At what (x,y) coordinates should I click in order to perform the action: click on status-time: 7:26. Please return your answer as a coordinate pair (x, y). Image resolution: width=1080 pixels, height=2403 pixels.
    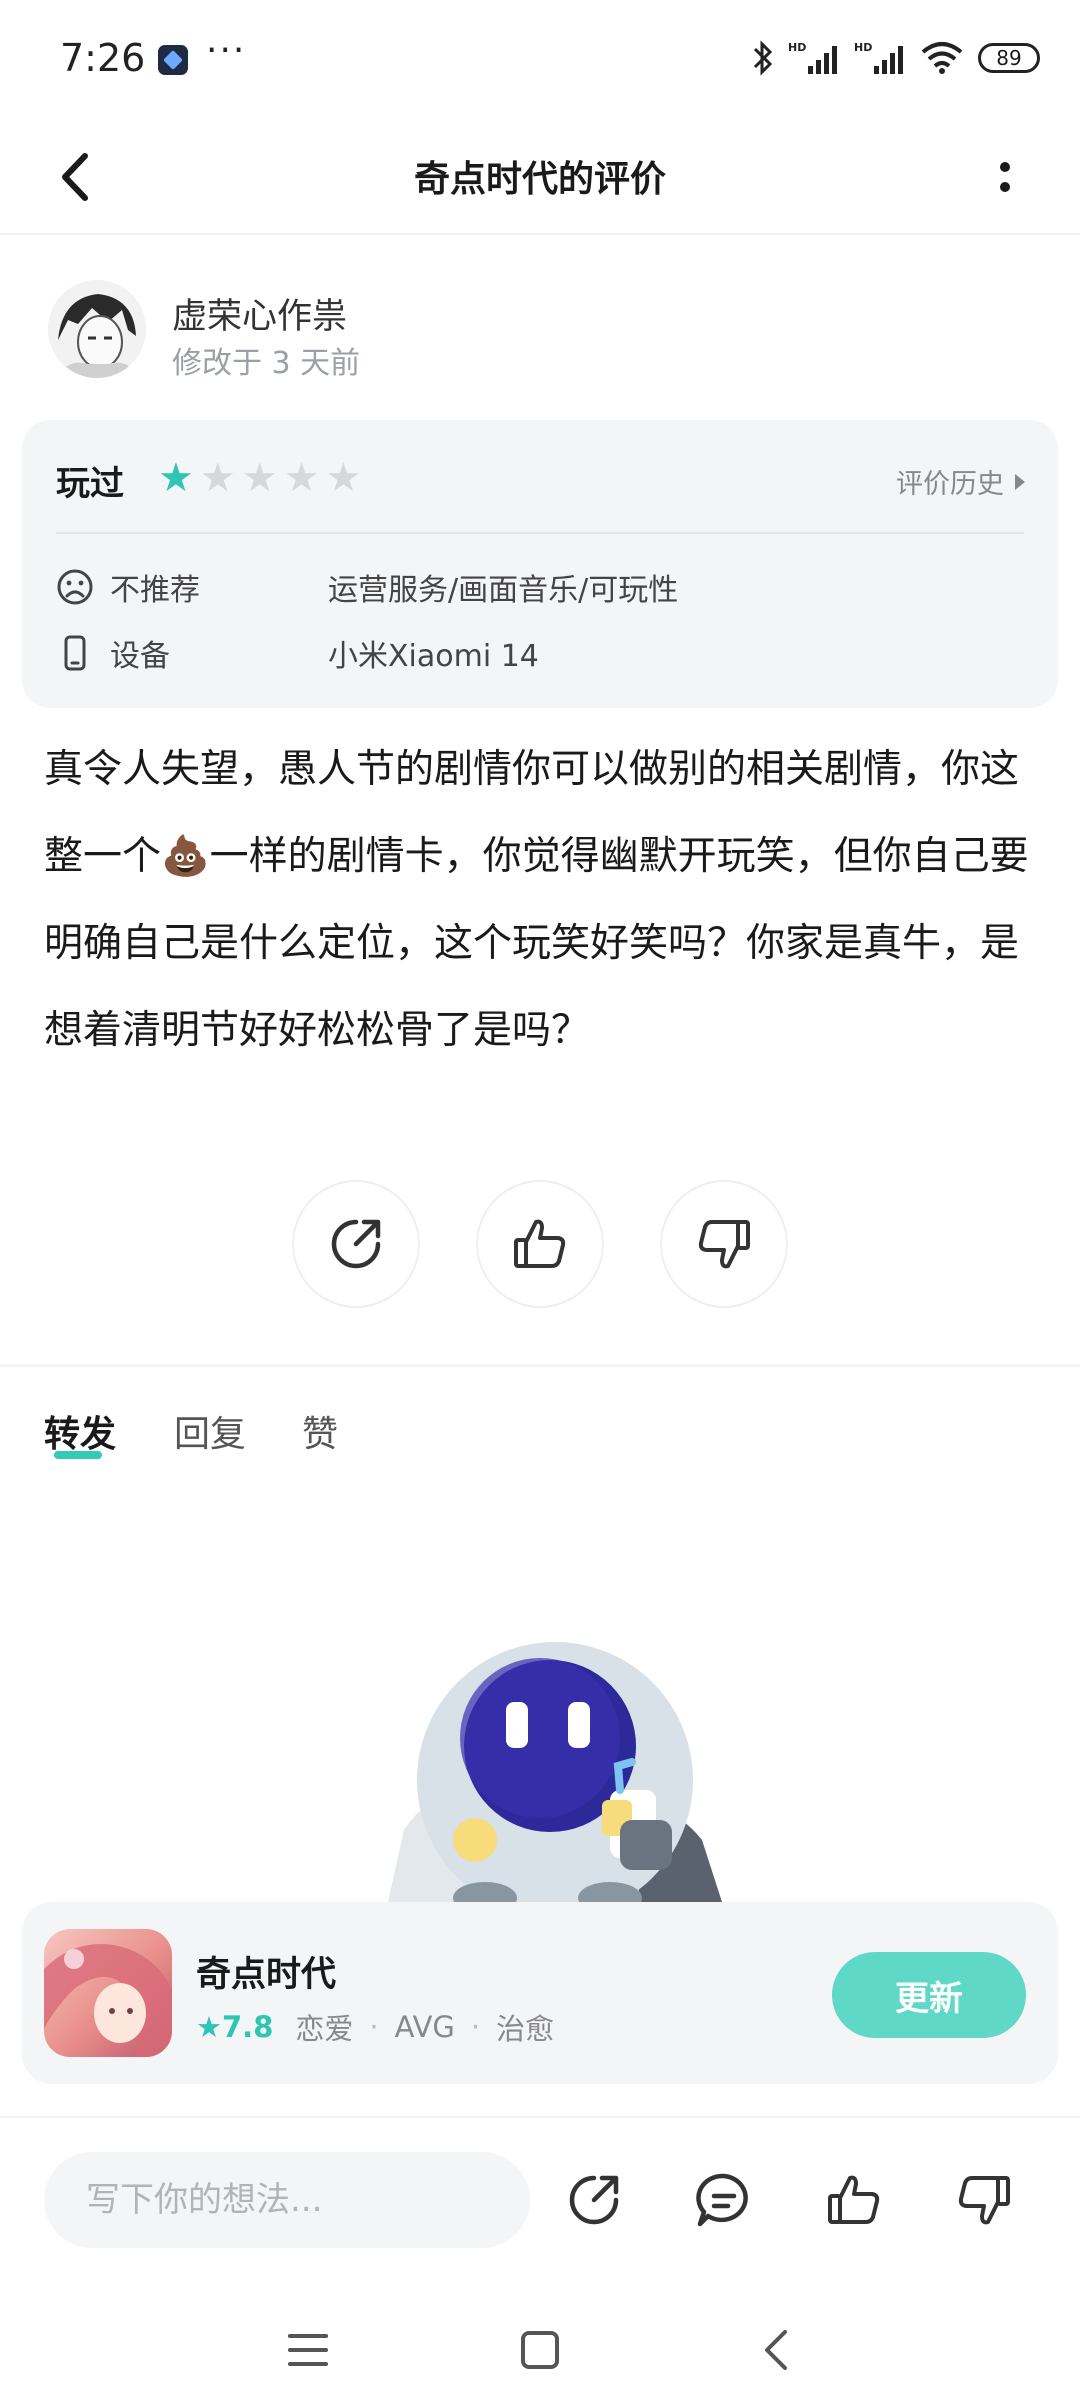
    Looking at the image, I should click on (103, 58).